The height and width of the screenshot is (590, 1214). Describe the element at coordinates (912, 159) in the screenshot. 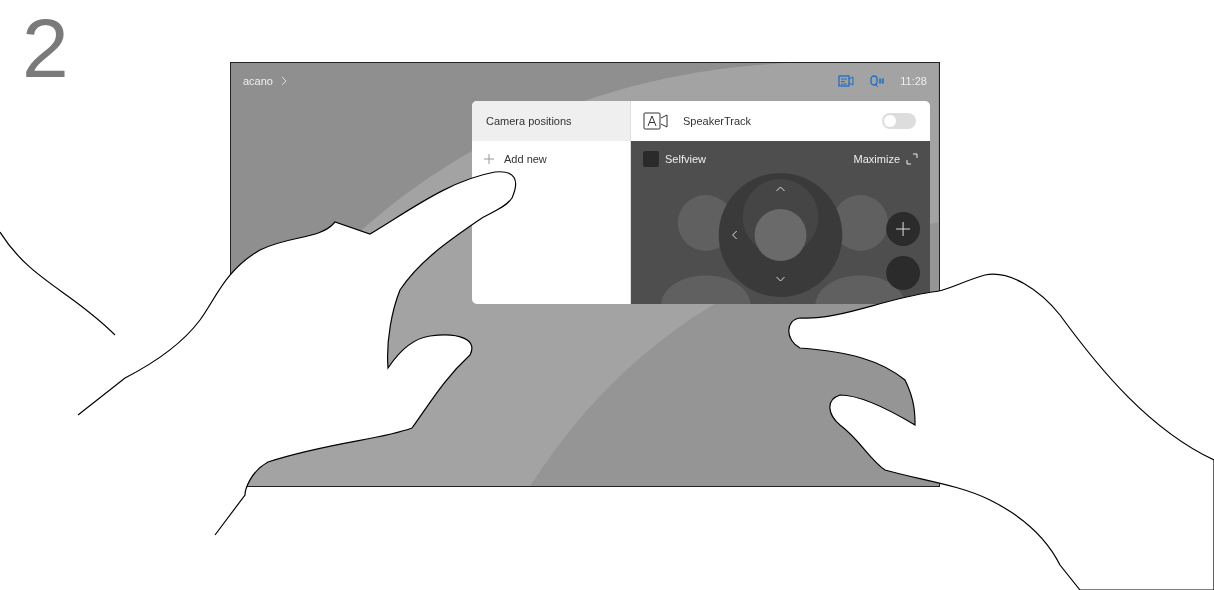

I see `maximize-icon` at that location.